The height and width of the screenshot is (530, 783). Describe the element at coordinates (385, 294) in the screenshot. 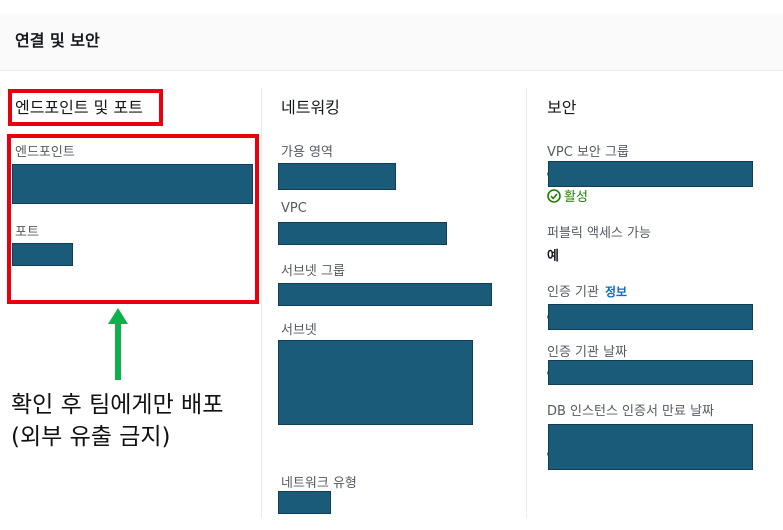

I see `subnet-group-value-redacted` at that location.